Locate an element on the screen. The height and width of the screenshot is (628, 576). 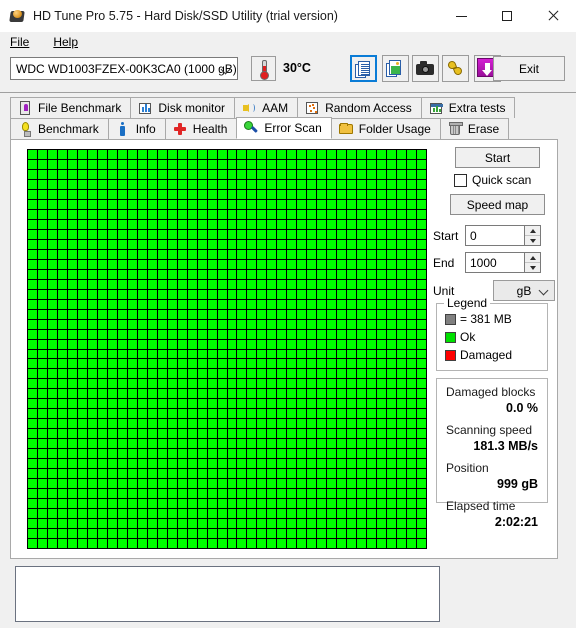
tab-folder-usage: Folder Usage is located at coordinates (385, 128).